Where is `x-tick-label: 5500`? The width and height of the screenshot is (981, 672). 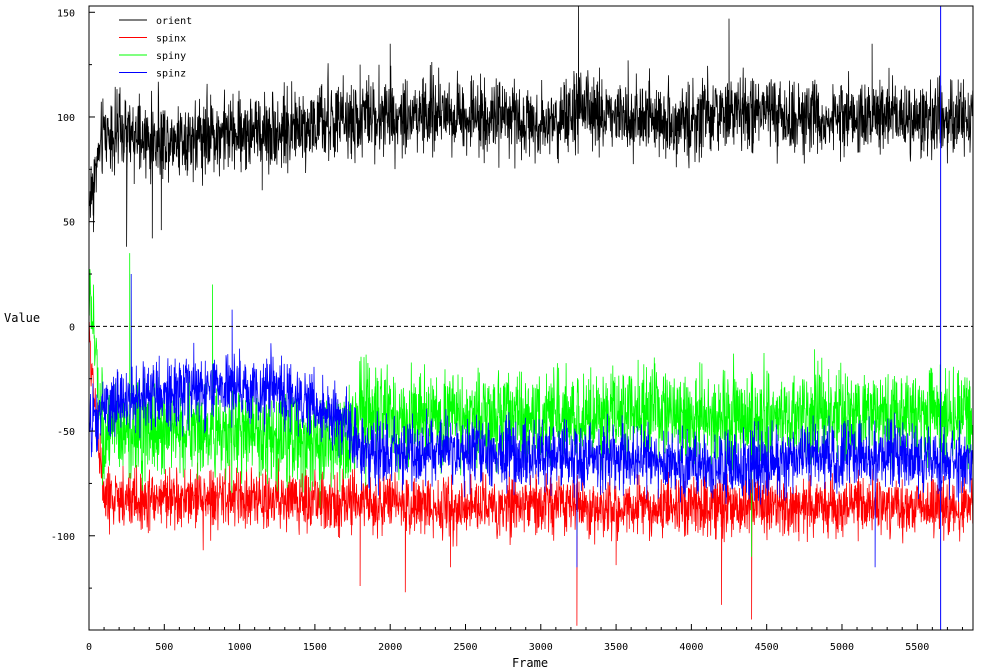
x-tick-label: 5500 is located at coordinates (917, 647).